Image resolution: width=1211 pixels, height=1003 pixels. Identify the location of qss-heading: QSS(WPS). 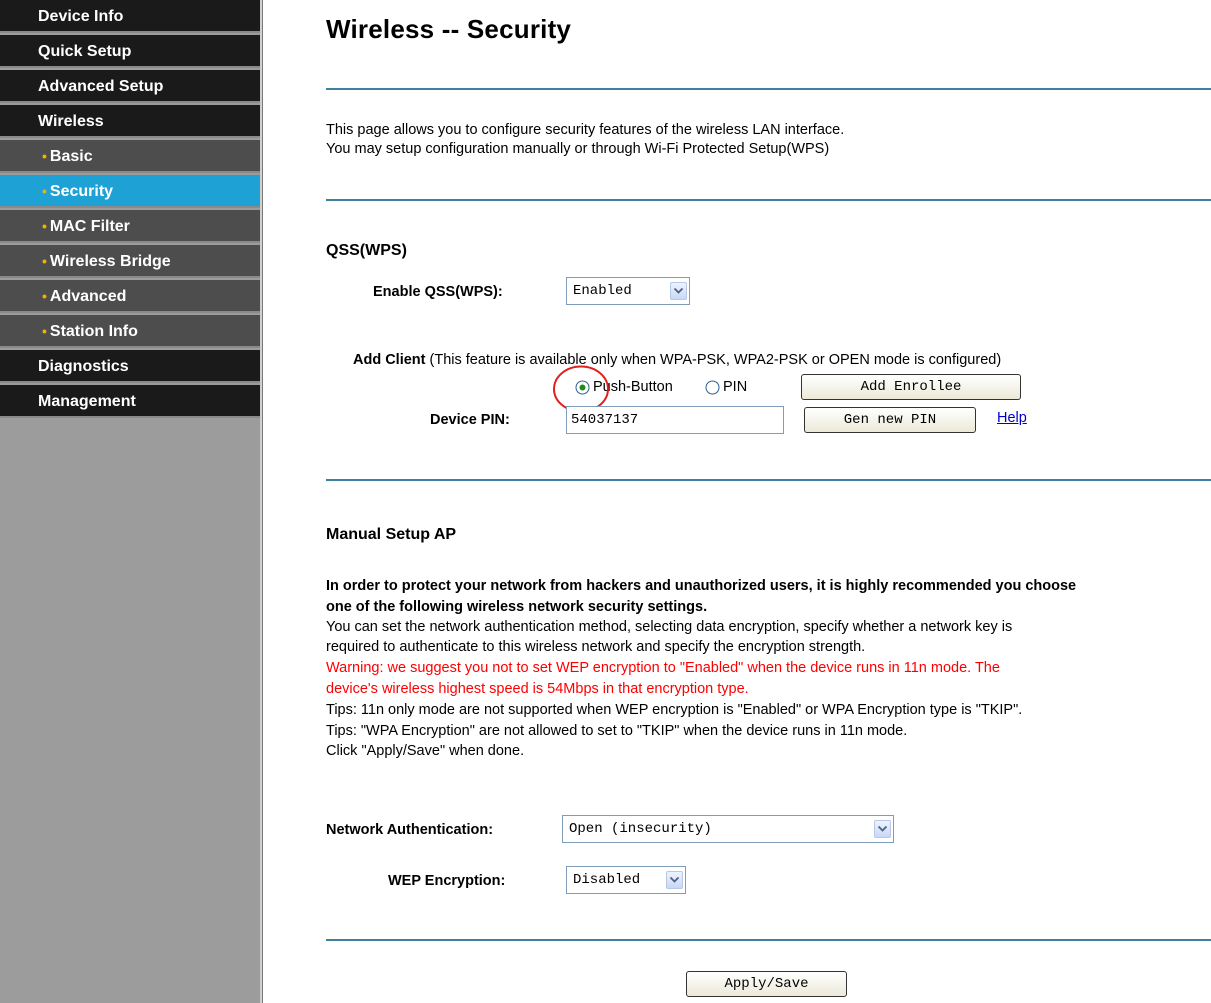
(366, 250).